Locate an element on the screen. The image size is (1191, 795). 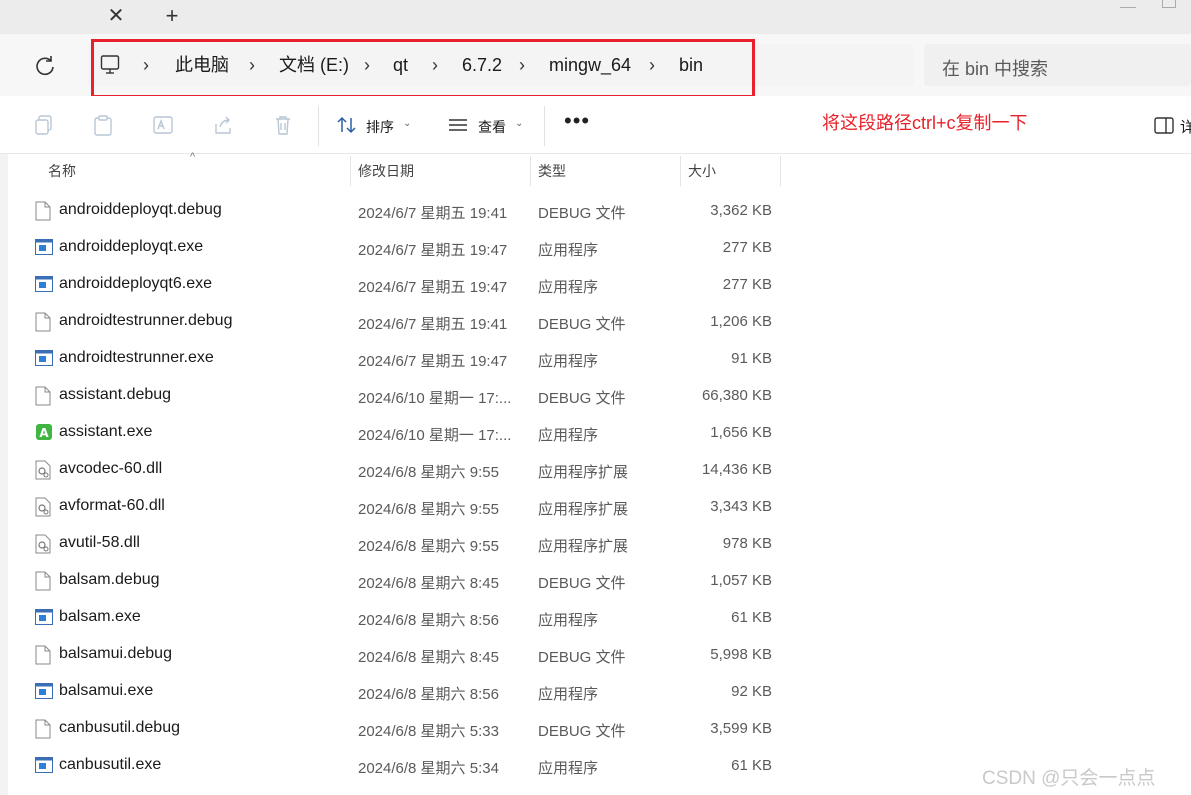
file-size: 1,057 KB is located at coordinates (741, 580).